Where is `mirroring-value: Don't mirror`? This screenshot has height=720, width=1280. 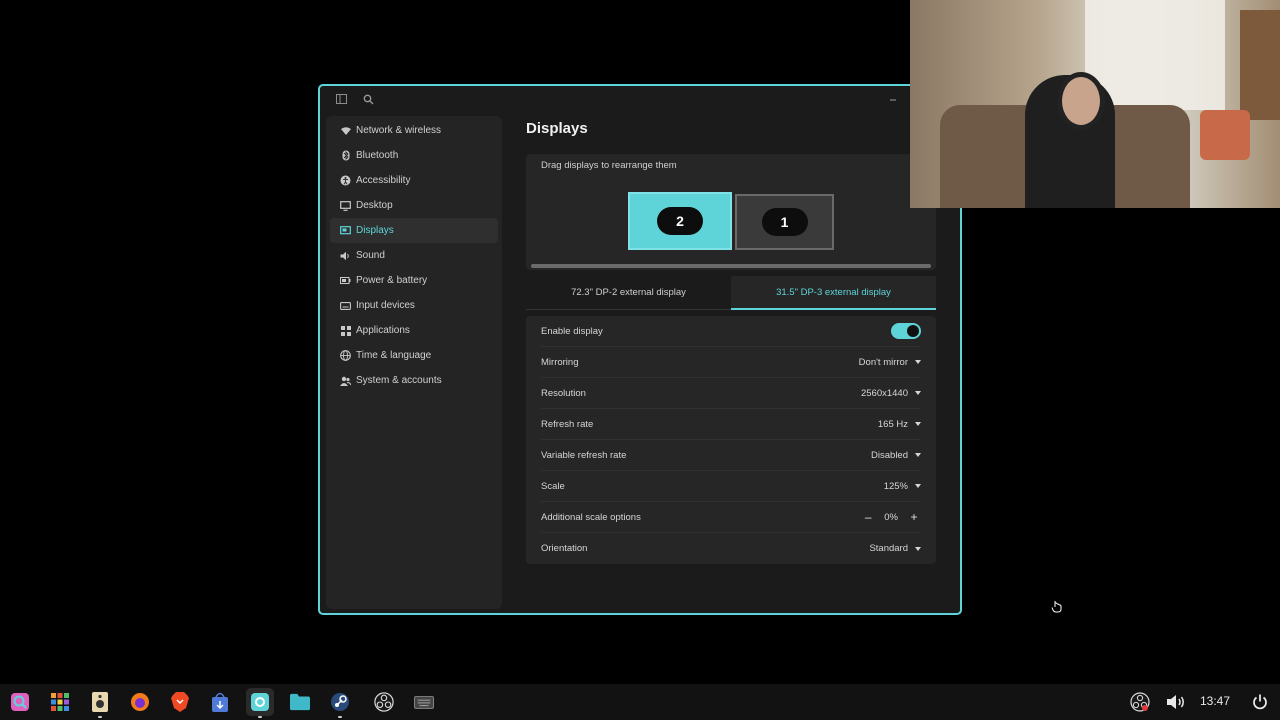 mirroring-value: Don't mirror is located at coordinates (883, 362).